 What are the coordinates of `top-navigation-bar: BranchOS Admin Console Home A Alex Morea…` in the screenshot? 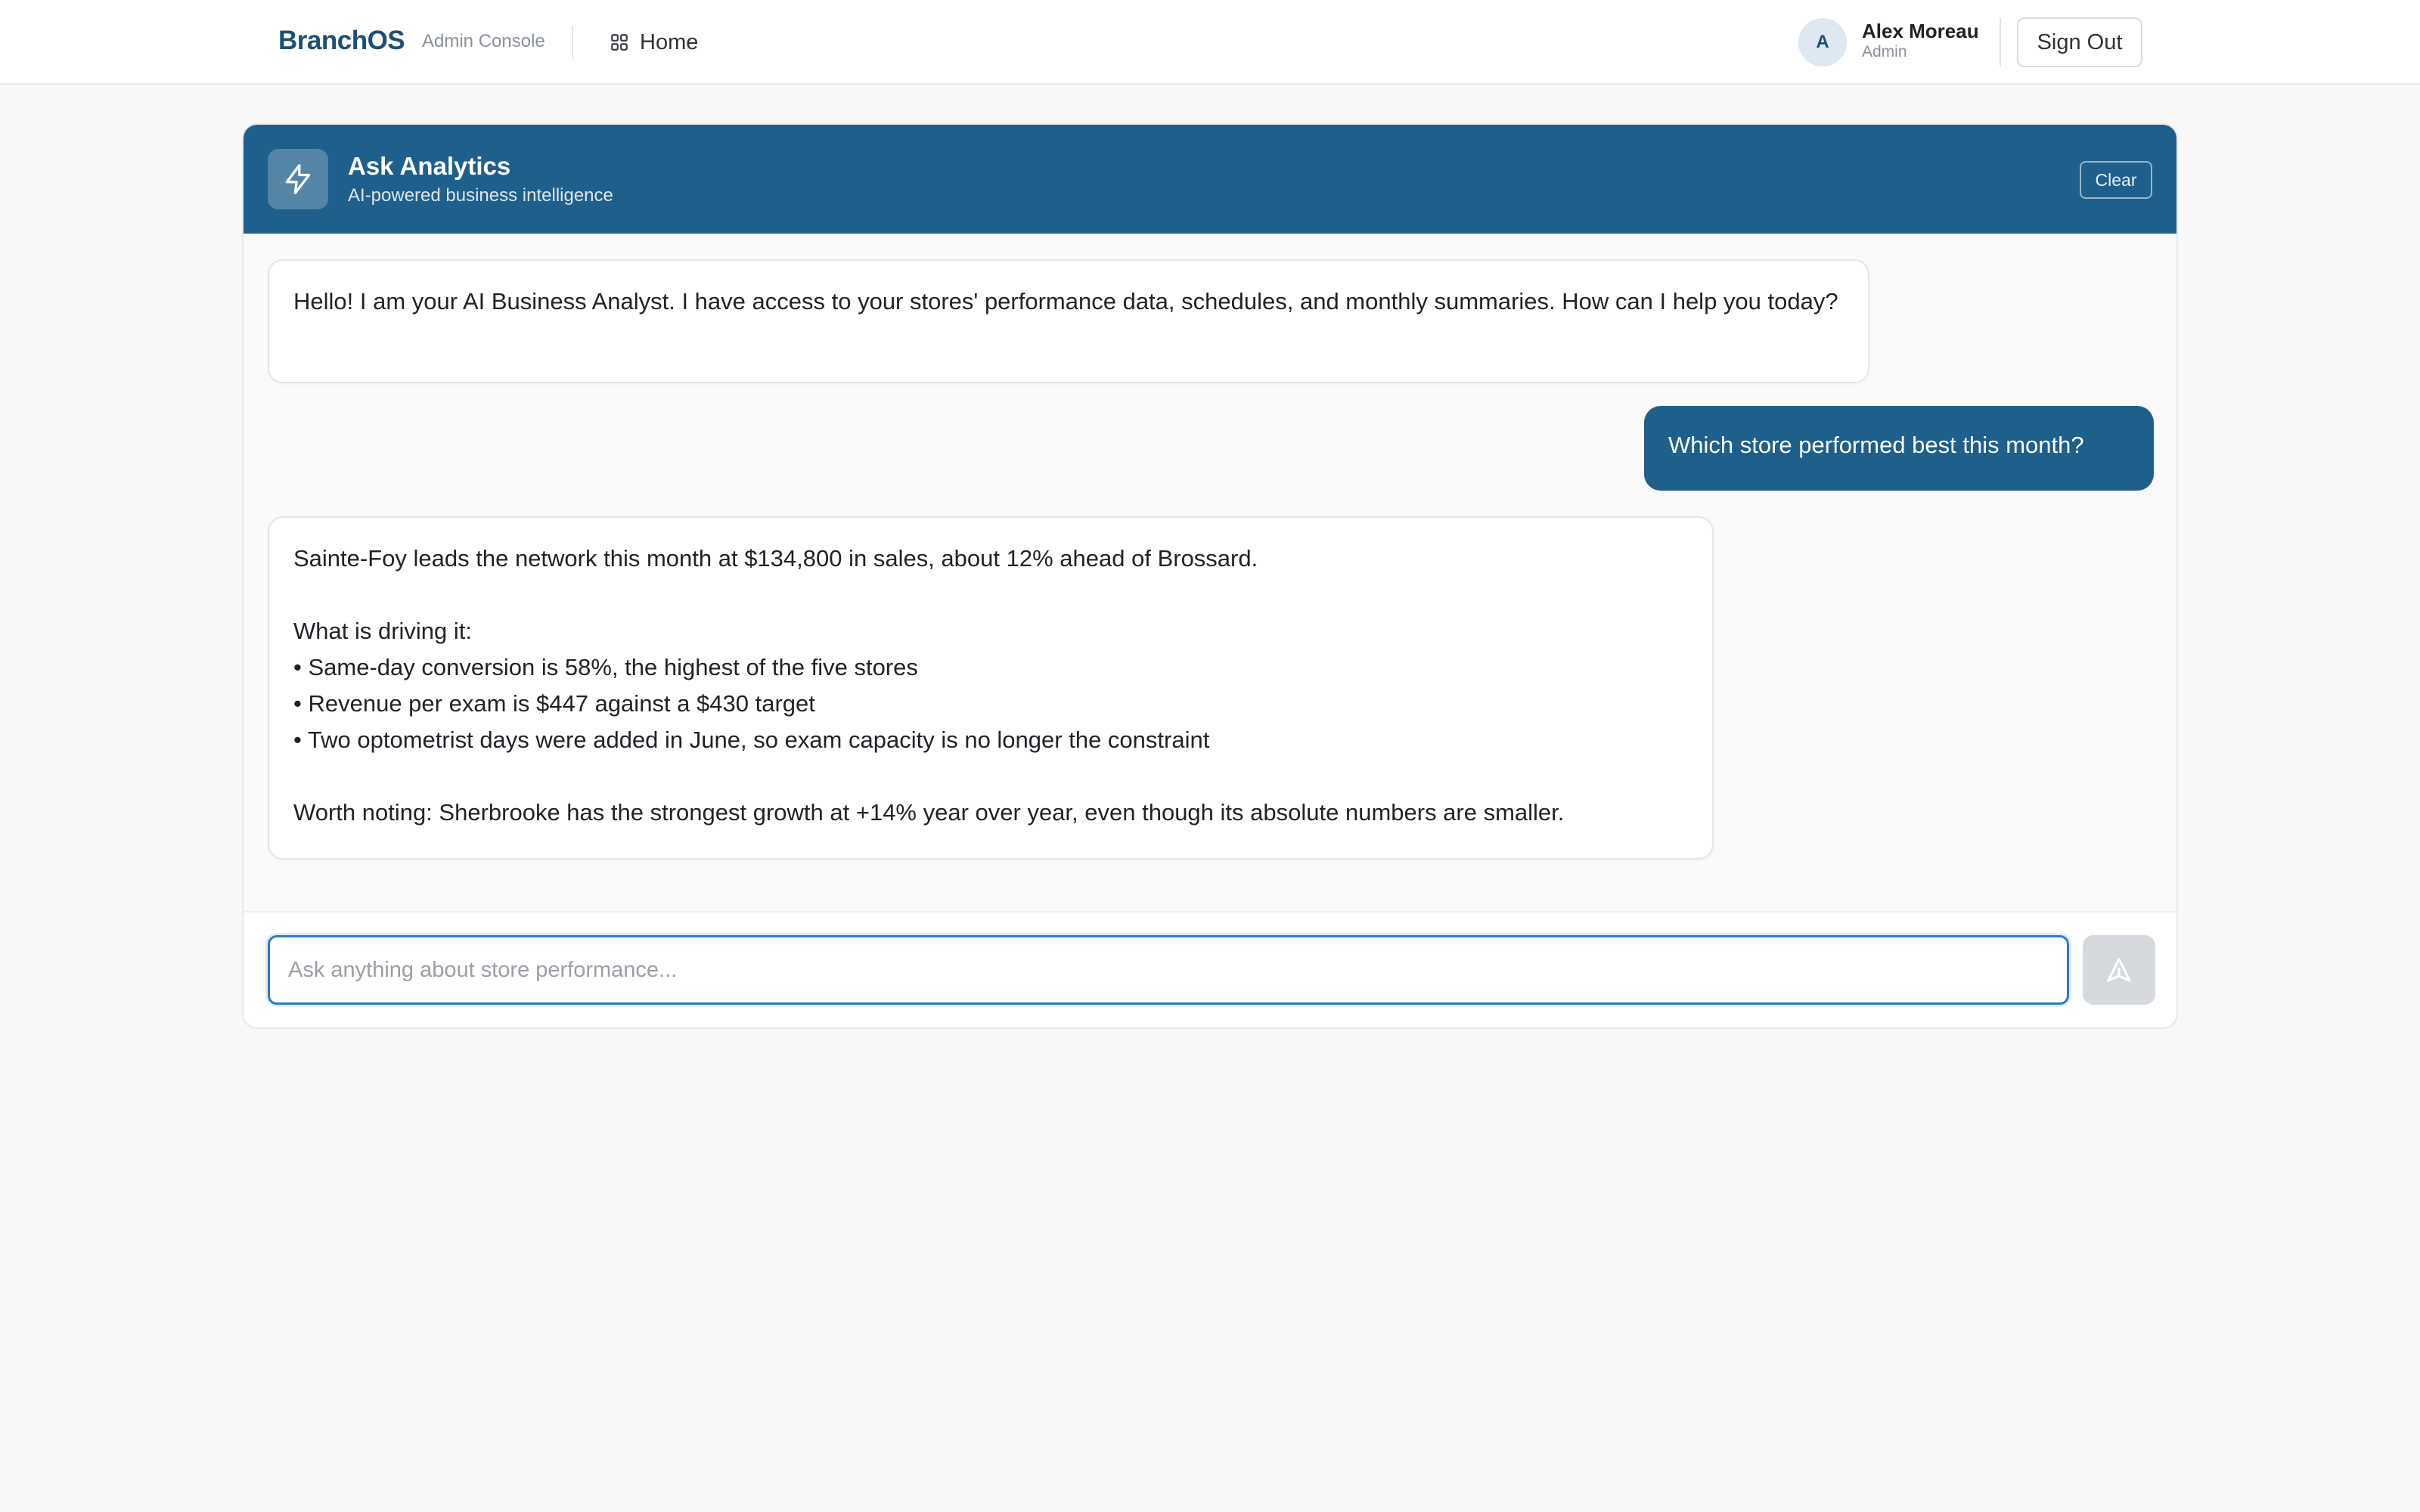 It's located at (1210, 42).